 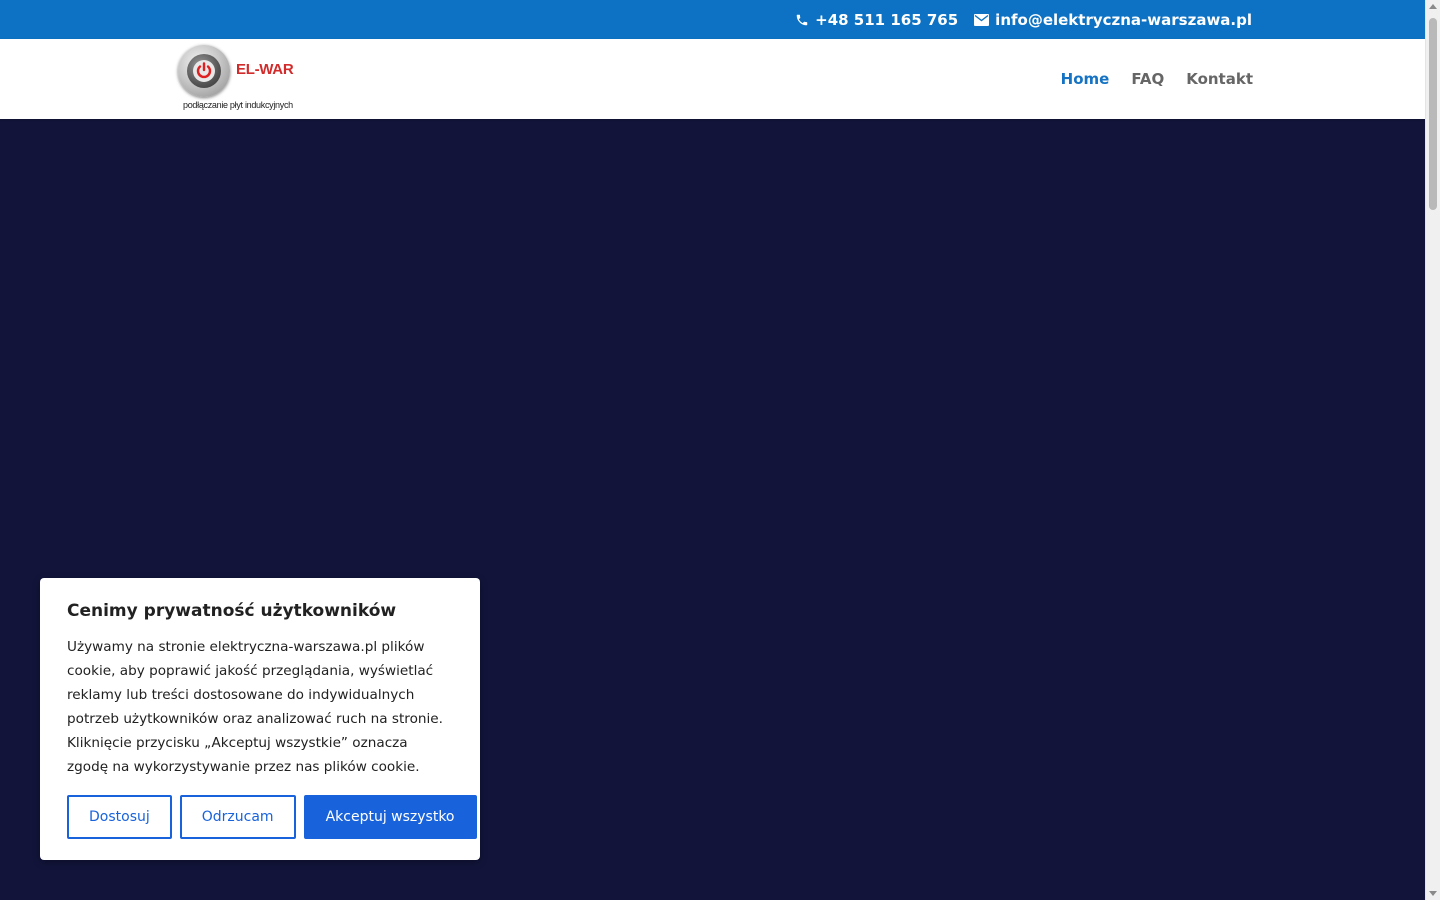 What do you see at coordinates (1147, 79) in the screenshot?
I see `nav-faq: FAQ` at bounding box center [1147, 79].